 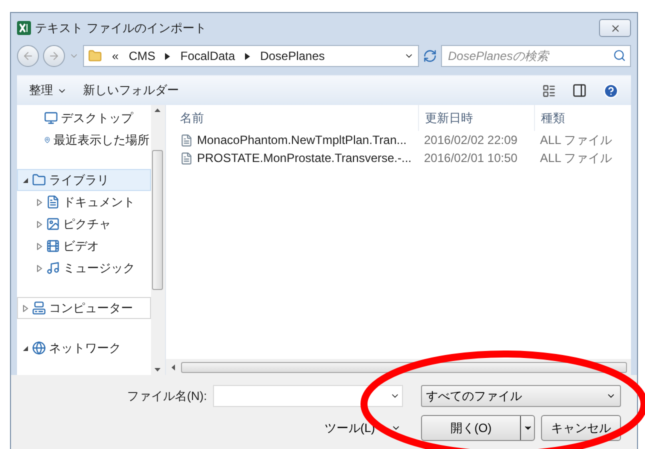 What do you see at coordinates (208, 56) in the screenshot?
I see `breadcrumb: FocalData` at bounding box center [208, 56].